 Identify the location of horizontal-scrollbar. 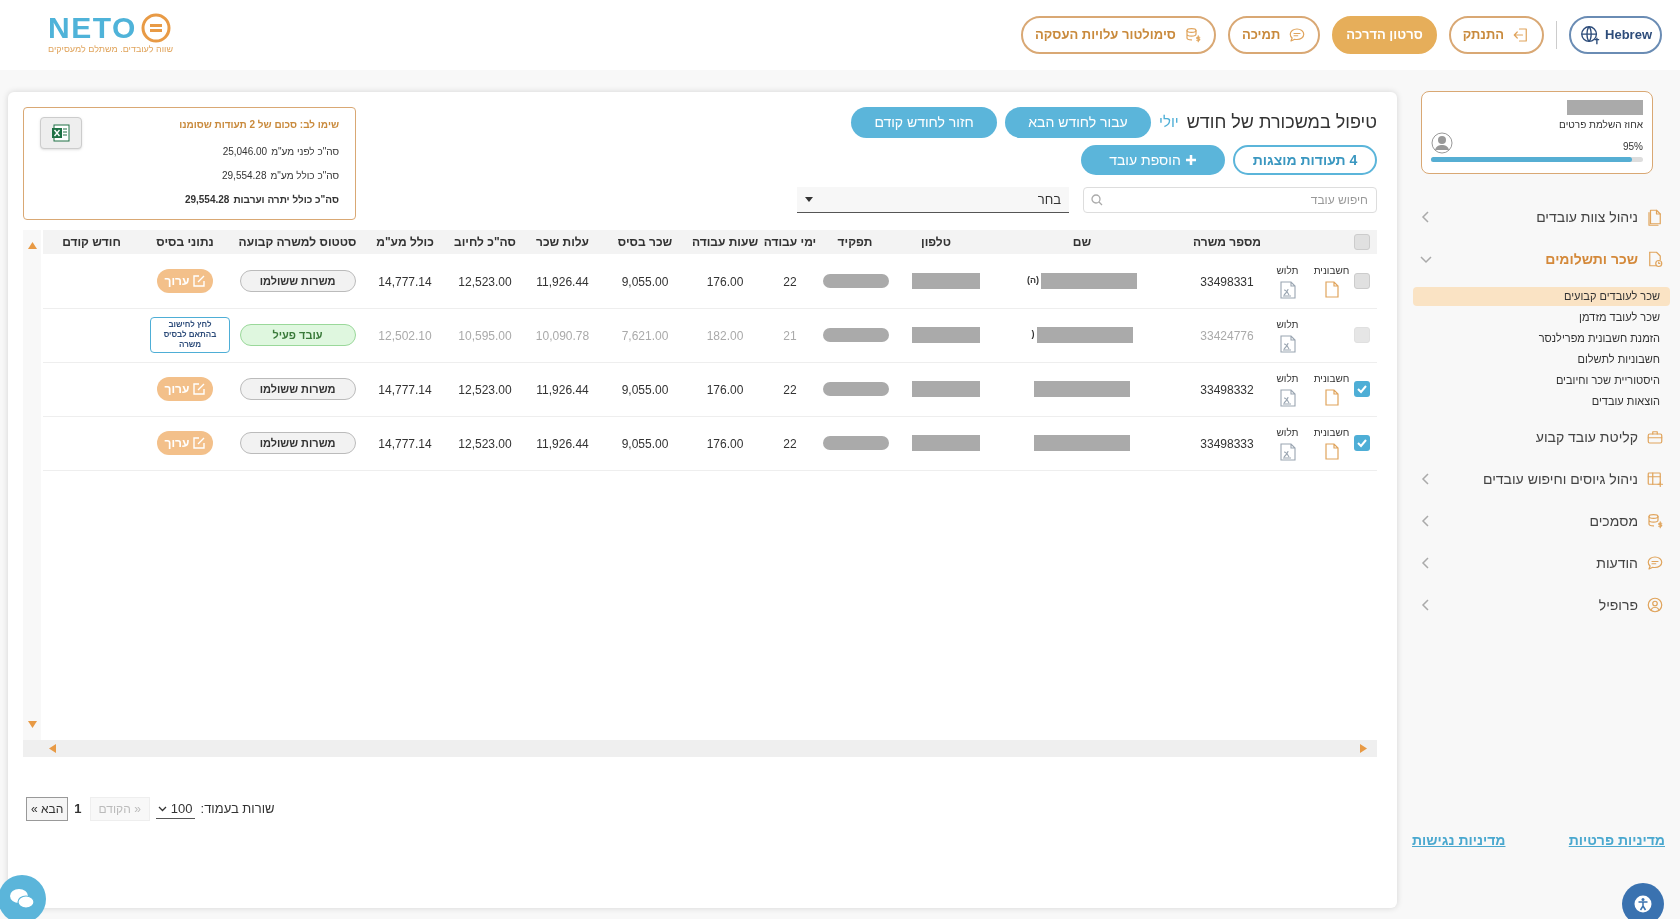
(700, 748).